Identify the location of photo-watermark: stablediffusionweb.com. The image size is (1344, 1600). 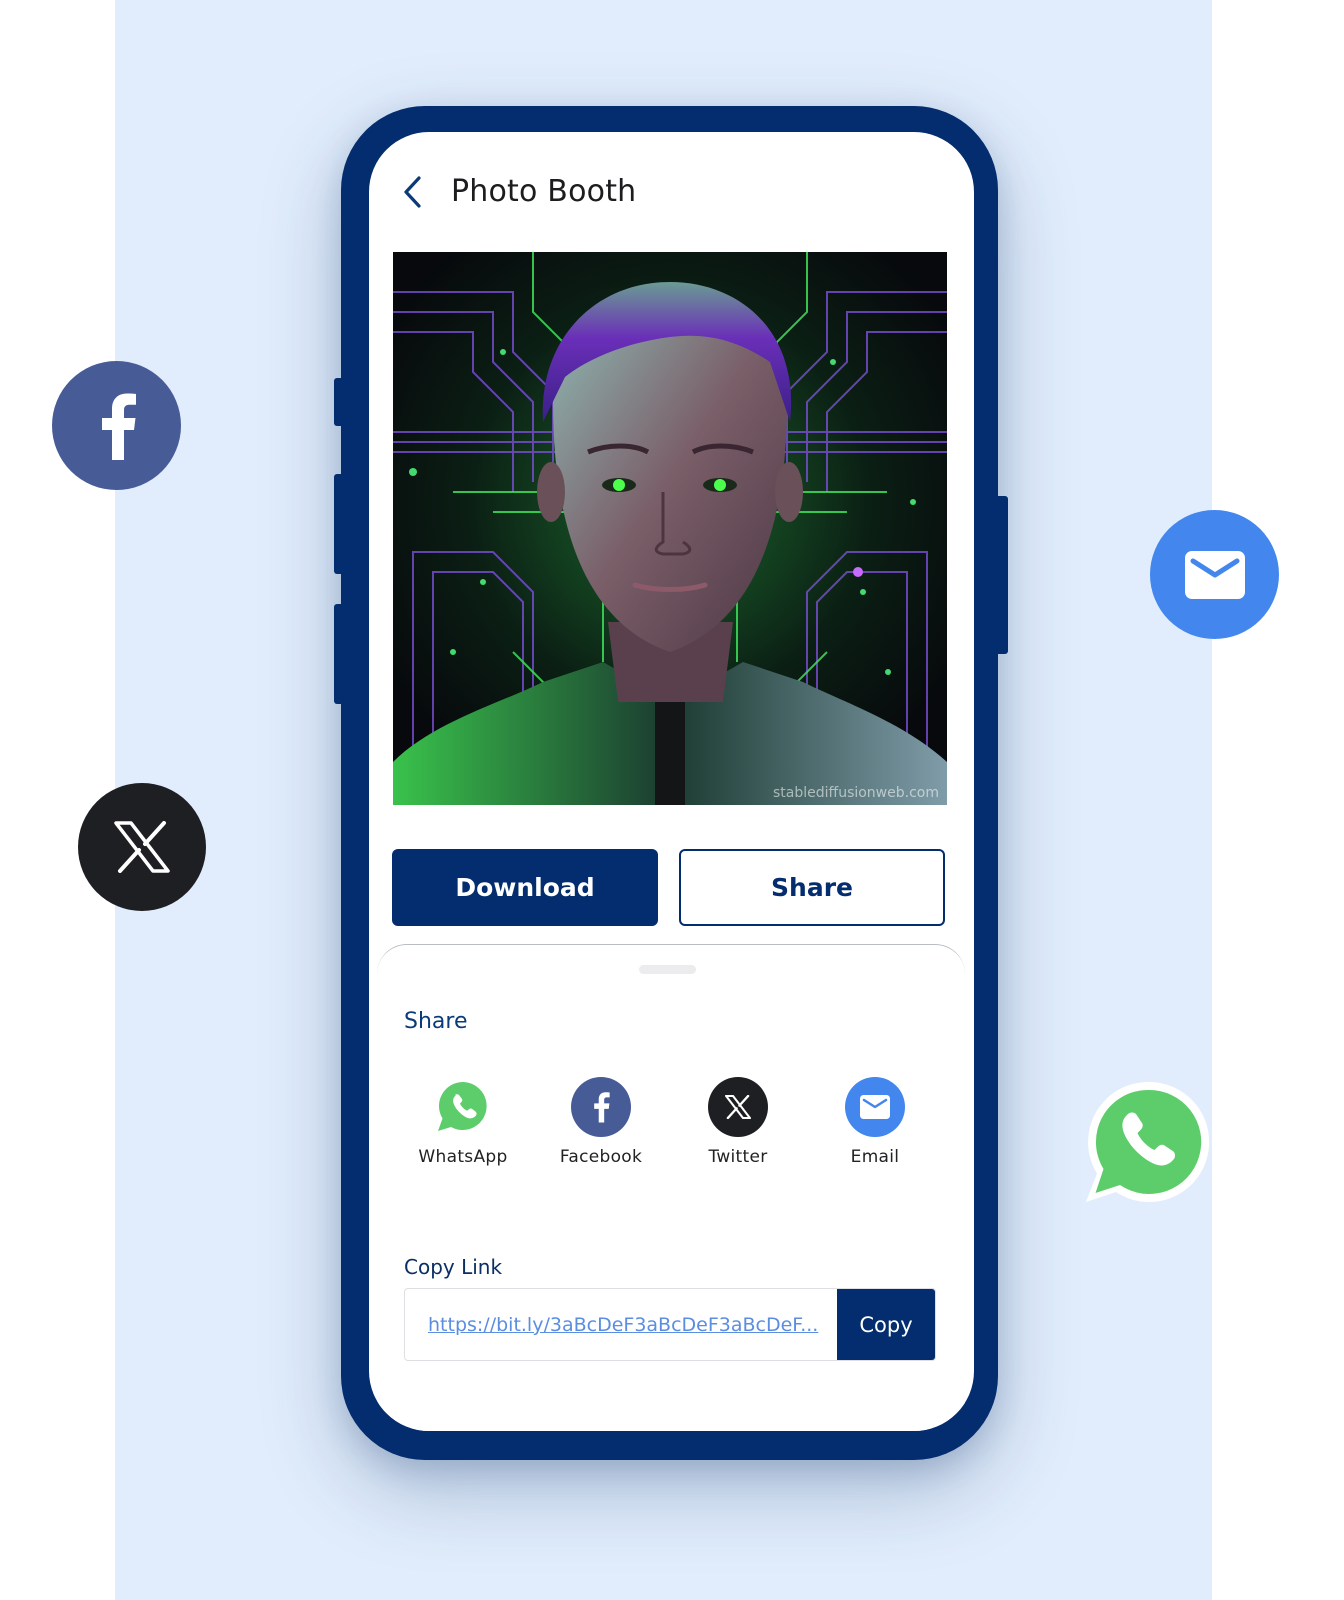
(856, 793).